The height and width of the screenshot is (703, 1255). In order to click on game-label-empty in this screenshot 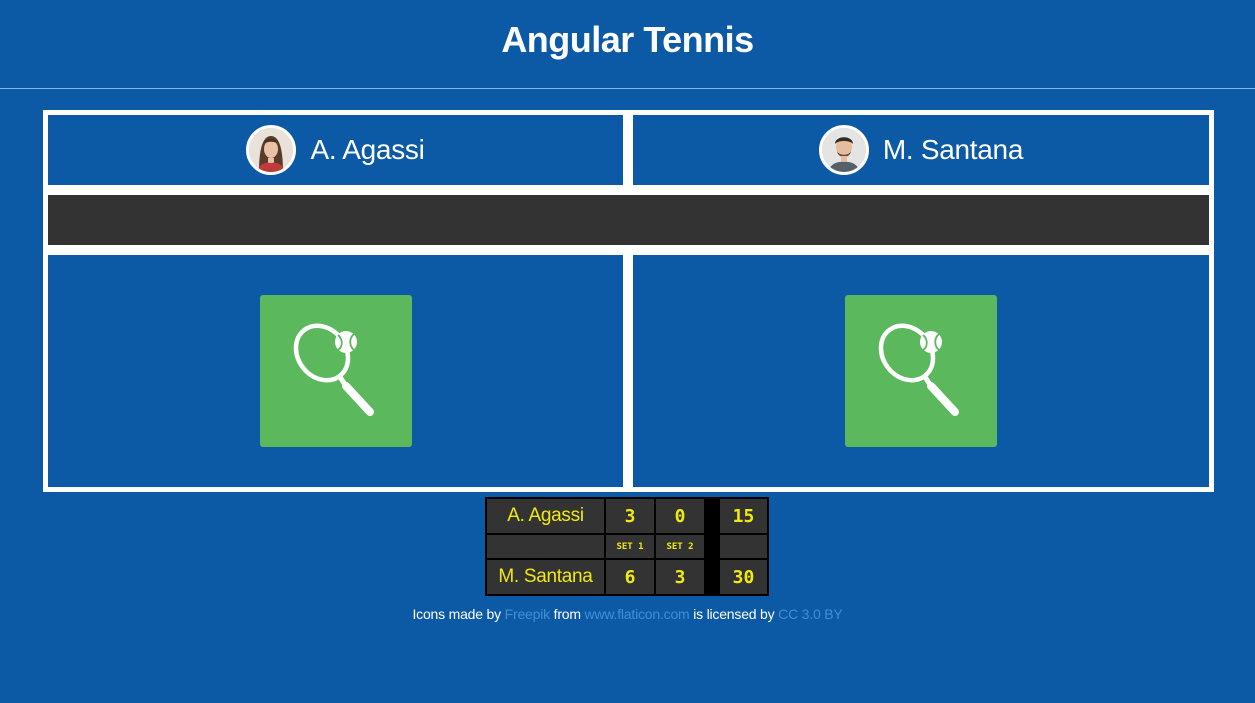, I will do `click(743, 546)`.